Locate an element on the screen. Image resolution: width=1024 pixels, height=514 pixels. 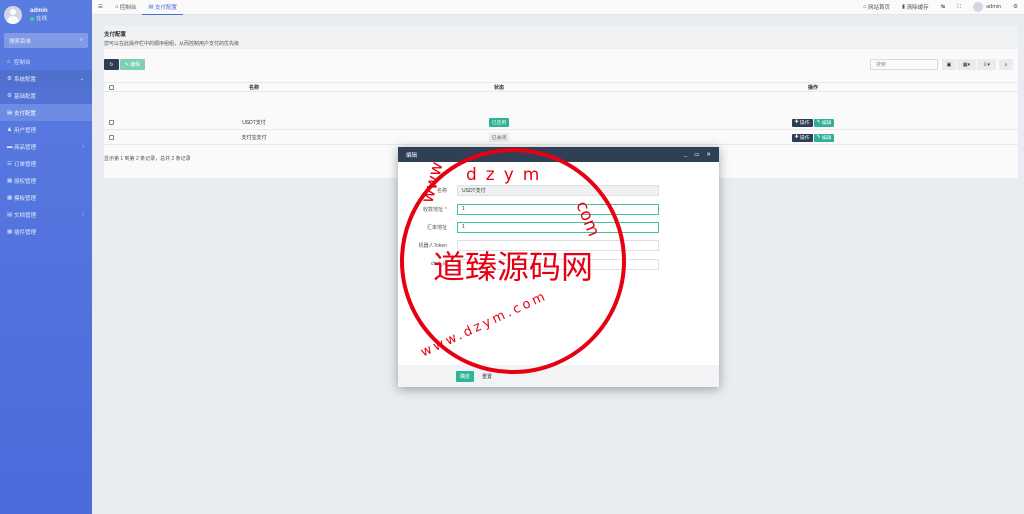
watermark-stamp: 道臻源码网 dzym www com www.dzym.com is located at coordinates (513, 261).